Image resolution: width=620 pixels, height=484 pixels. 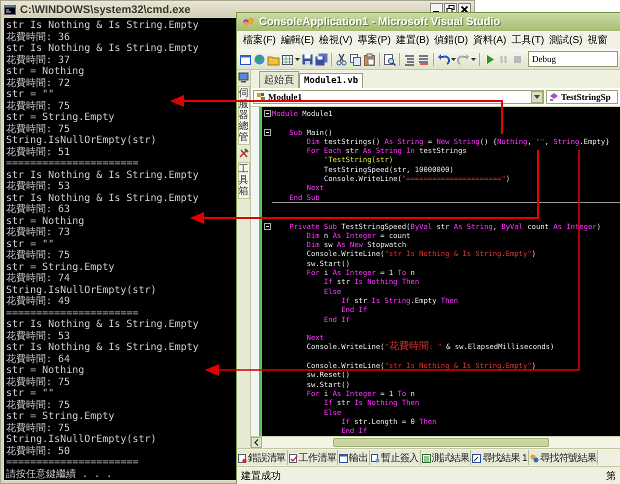 I want to click on tool-window-tab: 錯誤清單, so click(x=262, y=457).